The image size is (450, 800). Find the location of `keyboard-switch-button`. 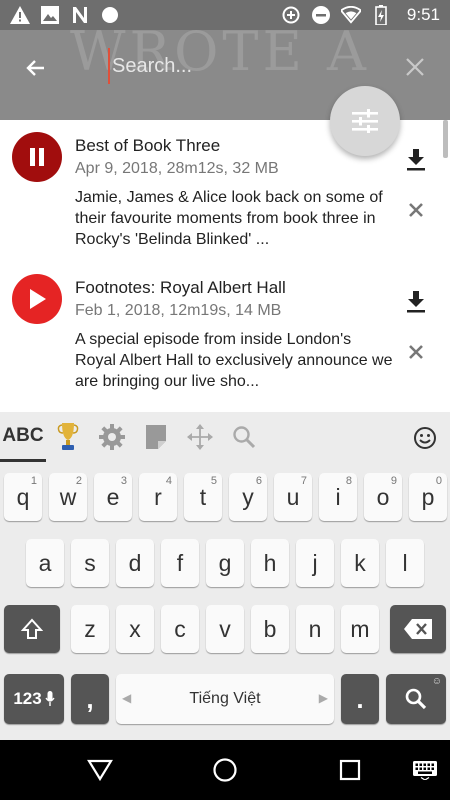

keyboard-switch-button is located at coordinates (425, 770).